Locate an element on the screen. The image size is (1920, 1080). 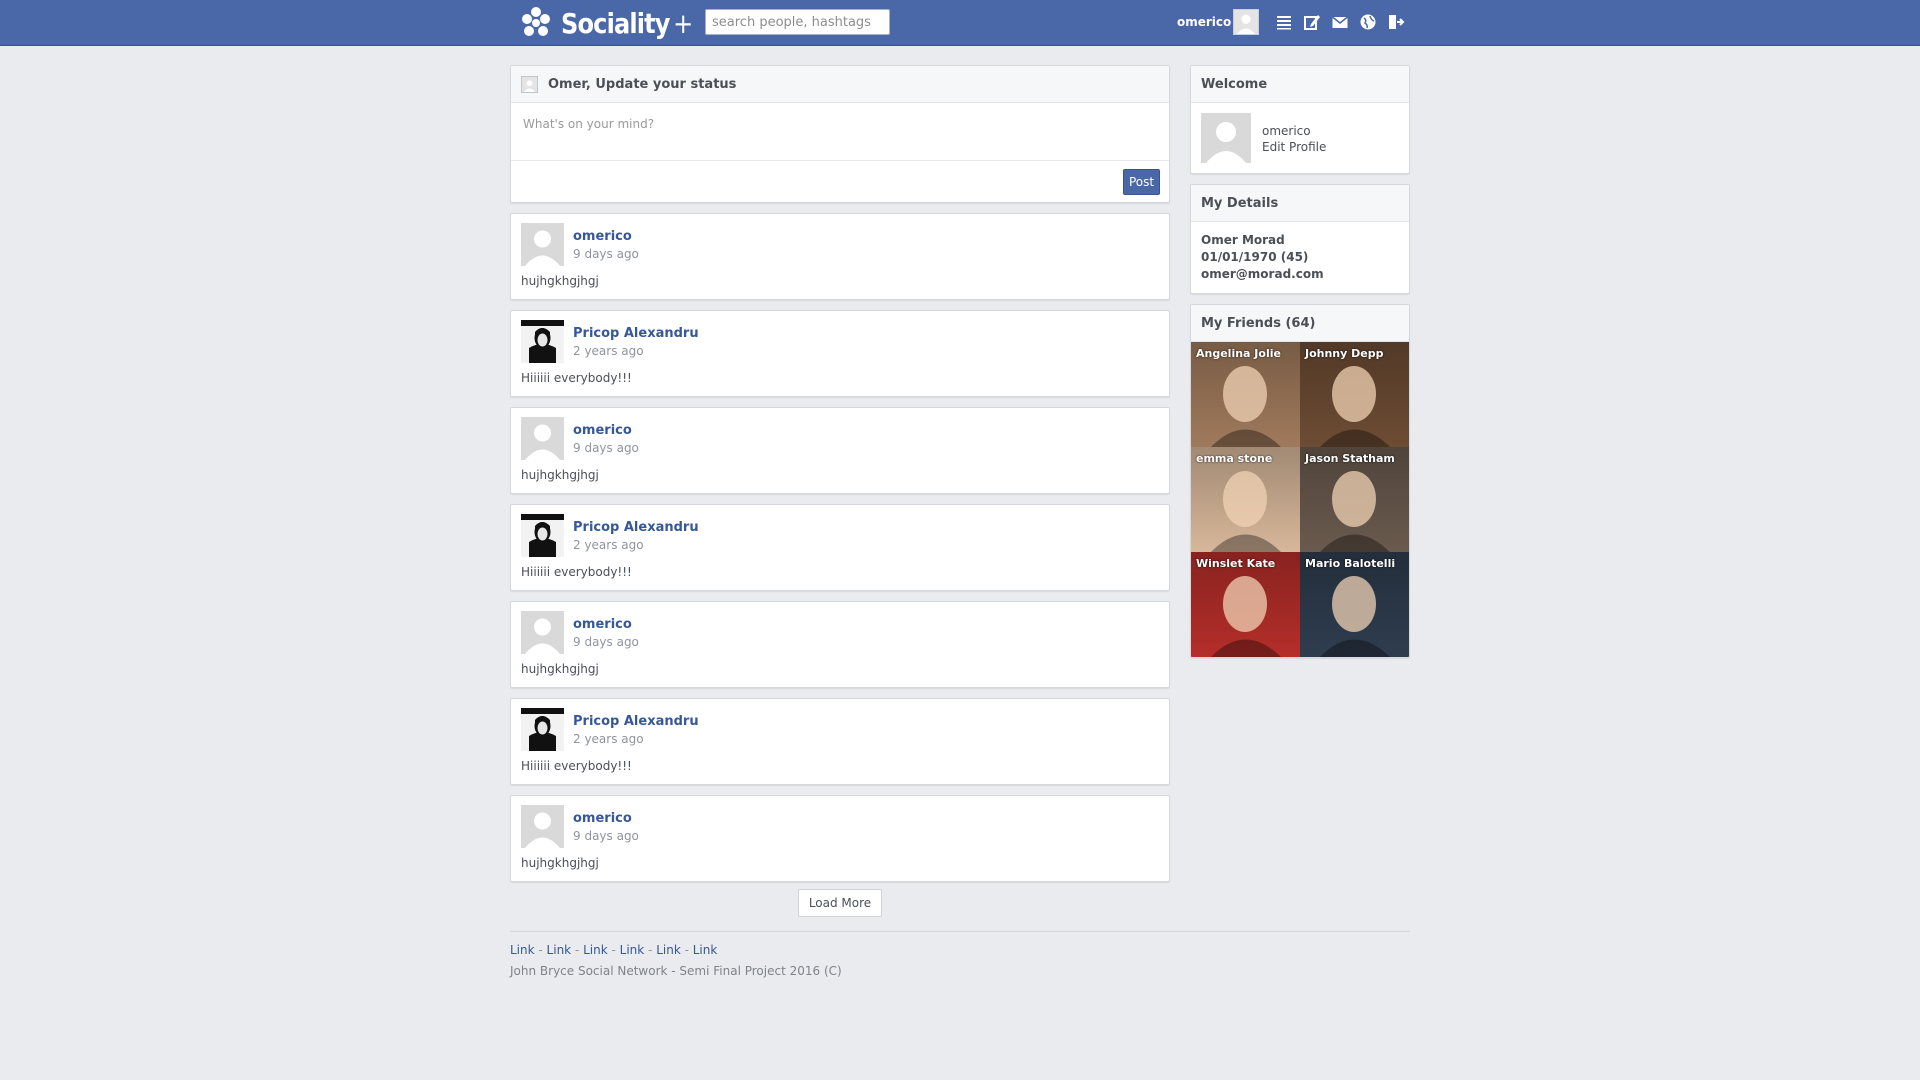
top-navigation-bar: Sociality+ omerico is located at coordinates (960, 23).